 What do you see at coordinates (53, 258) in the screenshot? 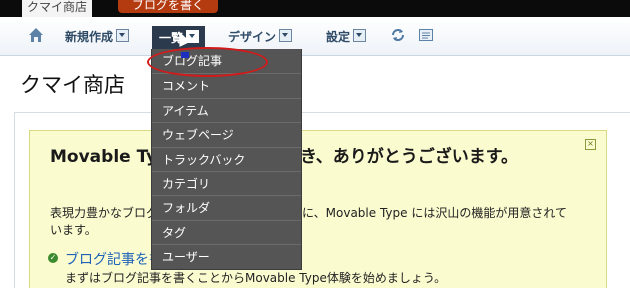
I see `check-icon: ✓` at bounding box center [53, 258].